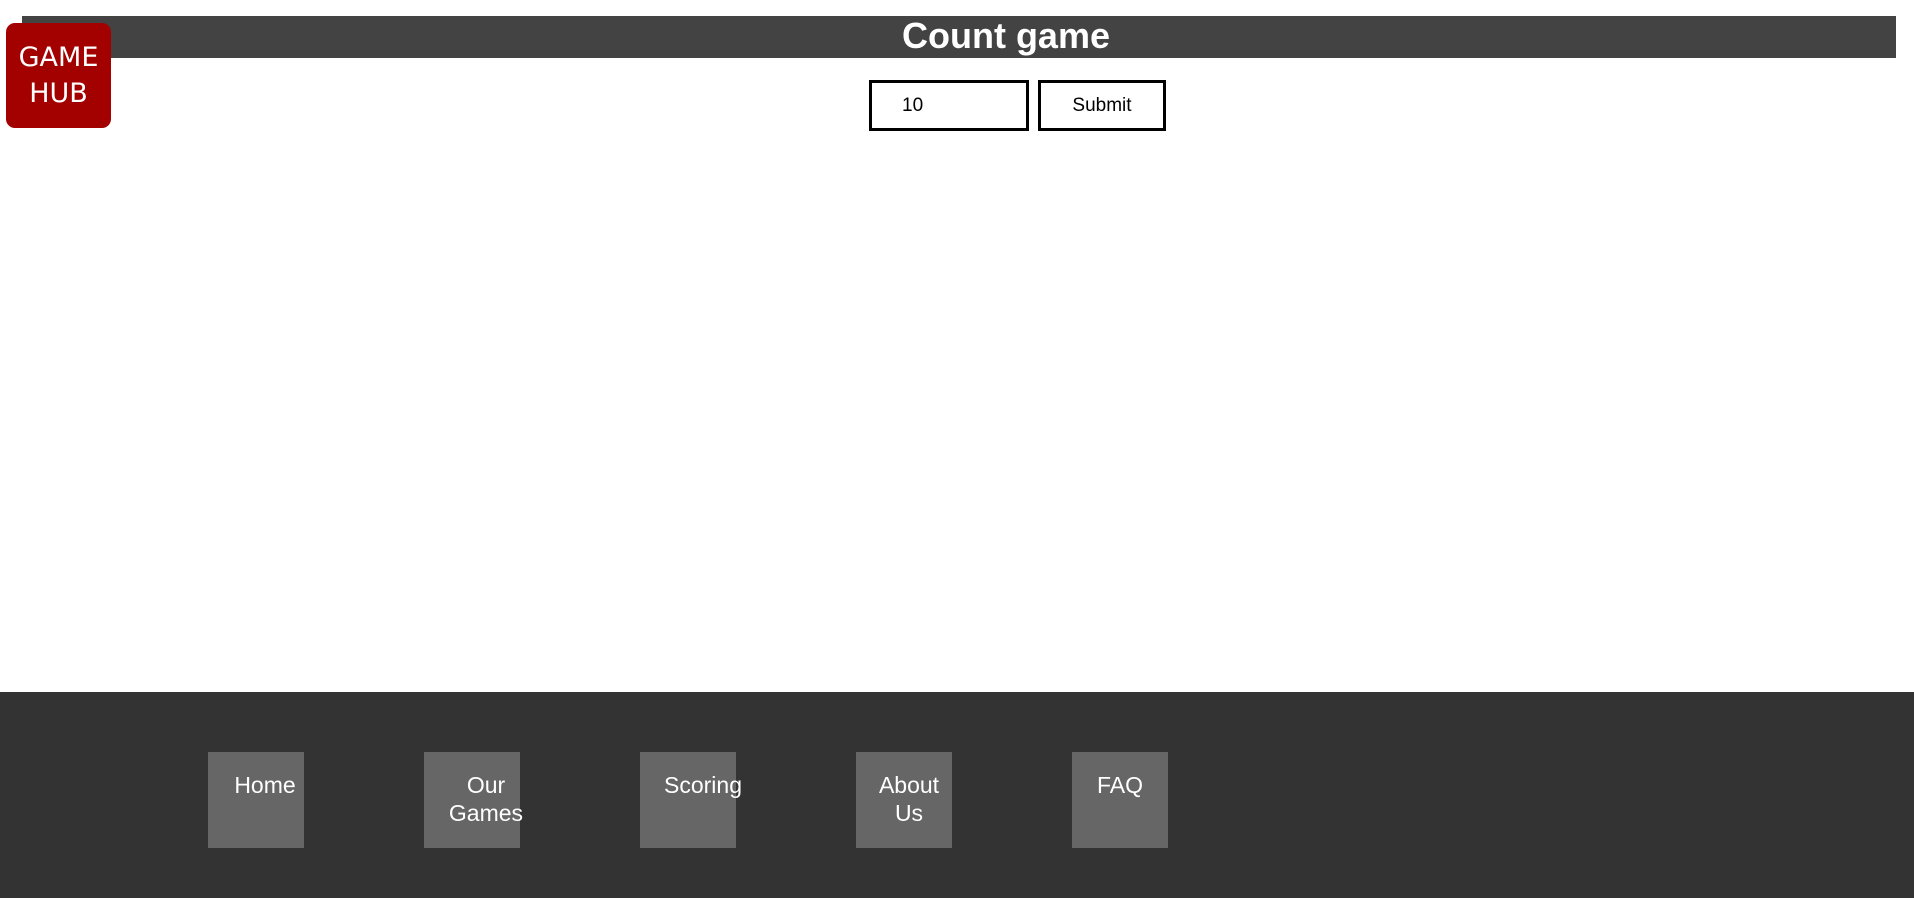 This screenshot has width=1914, height=898. What do you see at coordinates (265, 785) in the screenshot?
I see `nav-home-label: Home` at bounding box center [265, 785].